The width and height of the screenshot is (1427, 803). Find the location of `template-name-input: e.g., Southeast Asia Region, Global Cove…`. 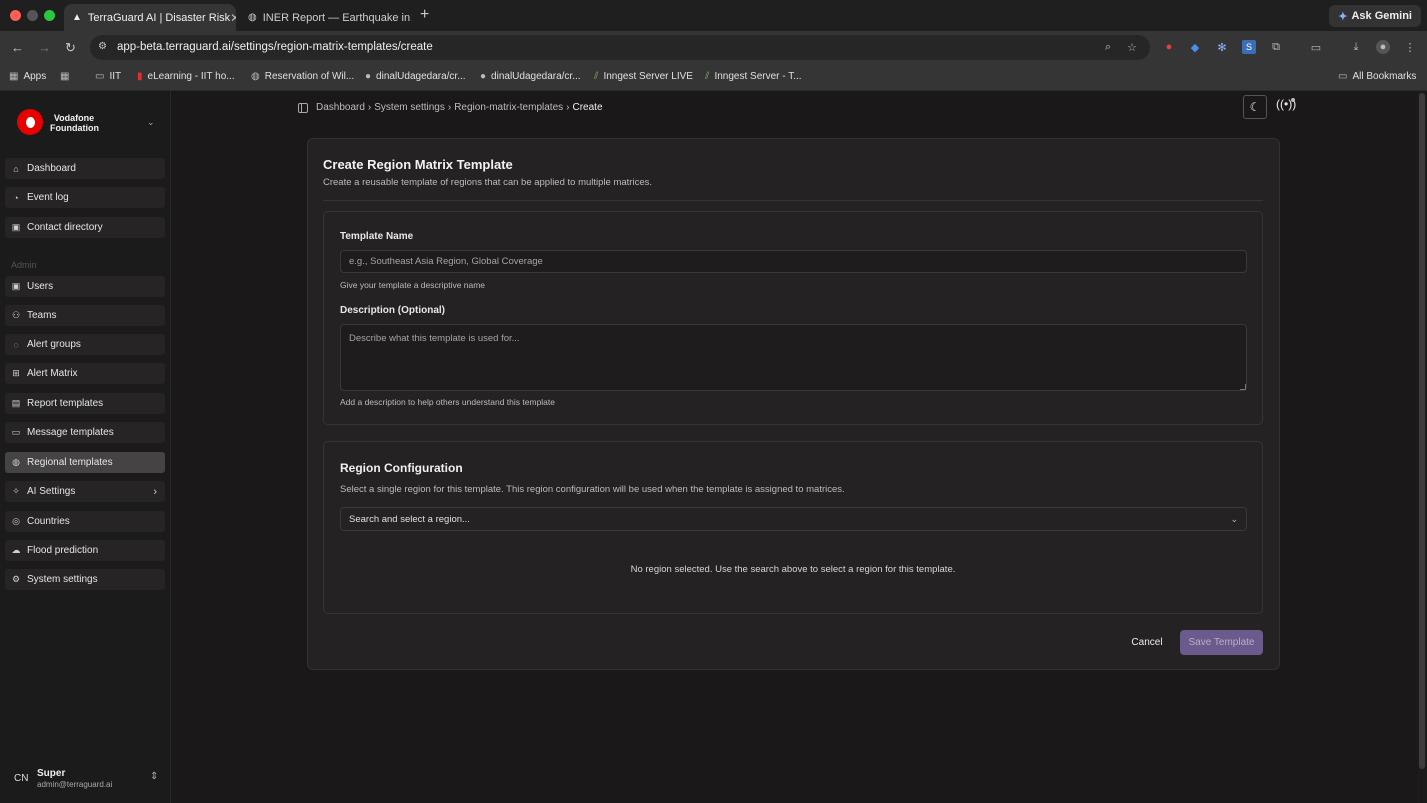

template-name-input: e.g., Southeast Asia Region, Global Cove… is located at coordinates (793, 261).